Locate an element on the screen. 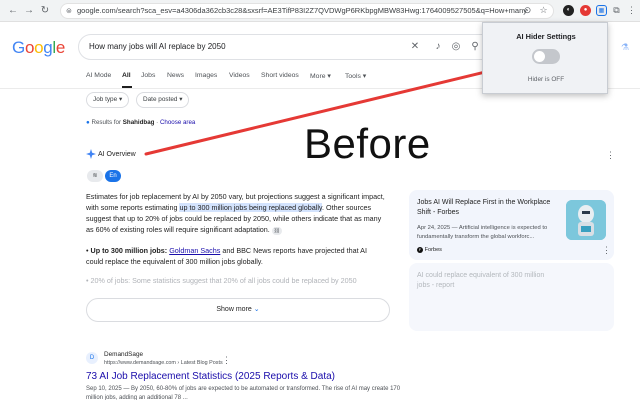  hider-toggle is located at coordinates (546, 56).